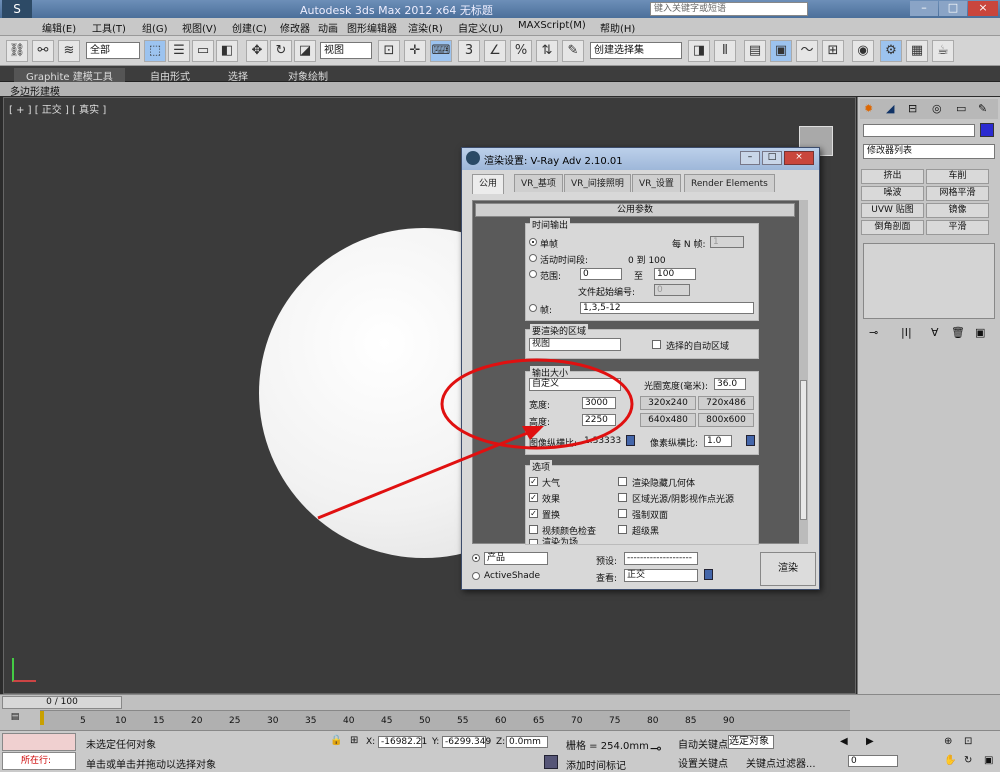  I want to click on menu-edit: 编辑(E), so click(59, 27).